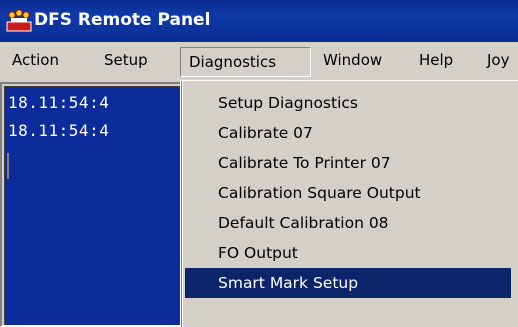  I want to click on menu-item-smart-mark-setup: Smart Mark Setup, so click(348, 283).